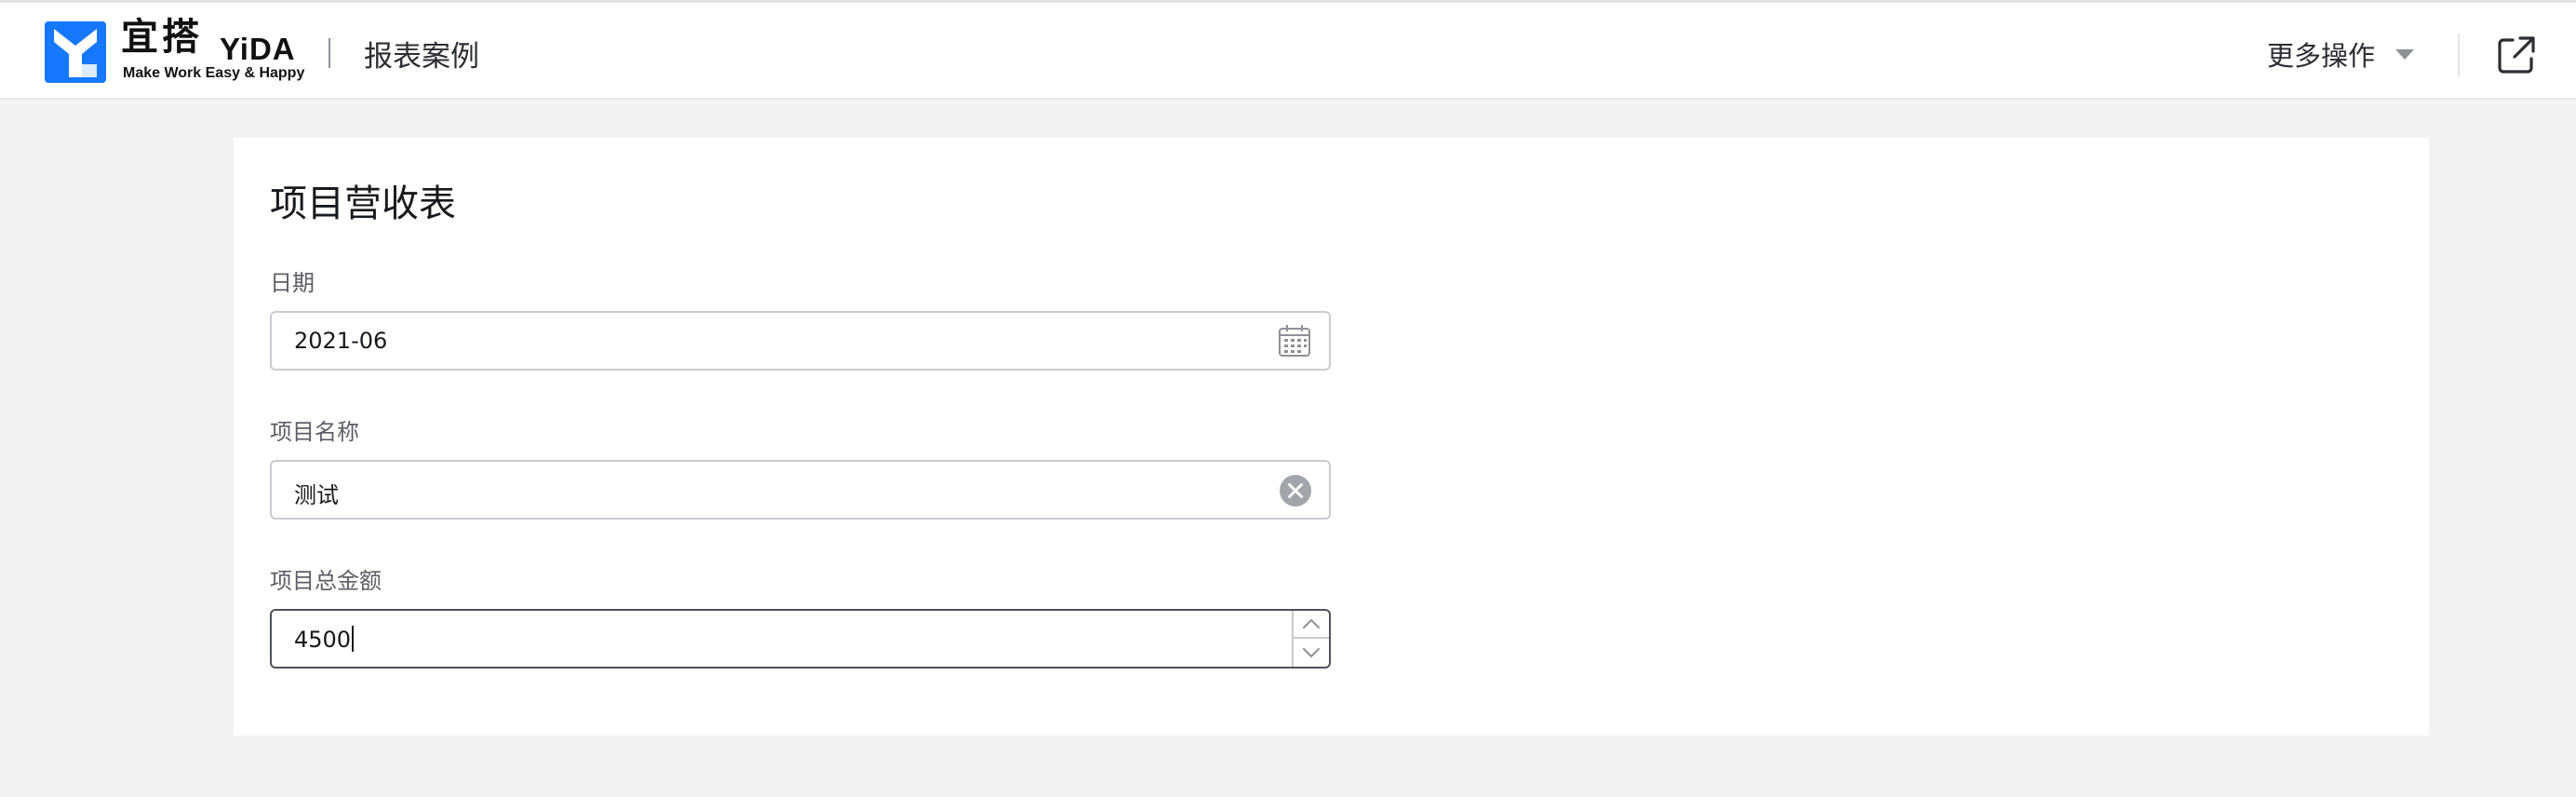  Describe the element at coordinates (2405, 54) in the screenshot. I see `caret-down-icon` at that location.